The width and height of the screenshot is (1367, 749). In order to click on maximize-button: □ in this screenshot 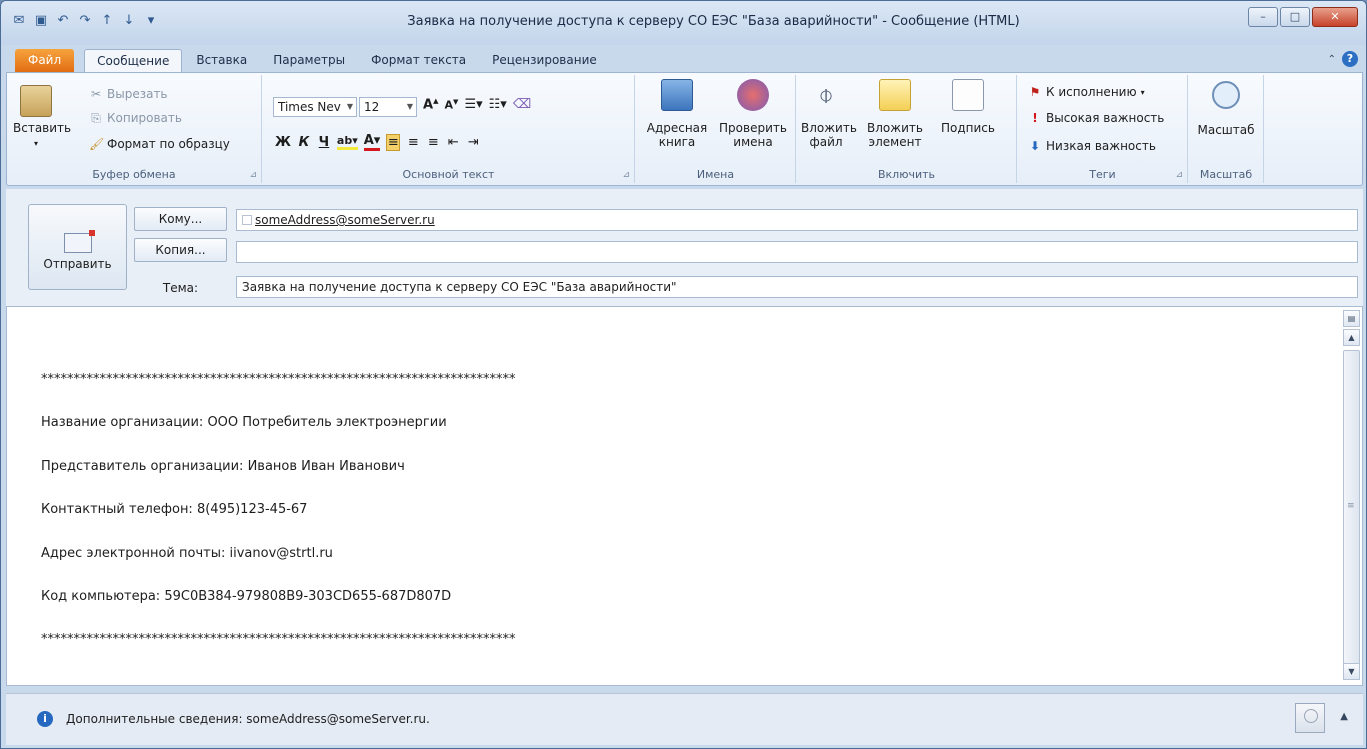, I will do `click(1295, 17)`.